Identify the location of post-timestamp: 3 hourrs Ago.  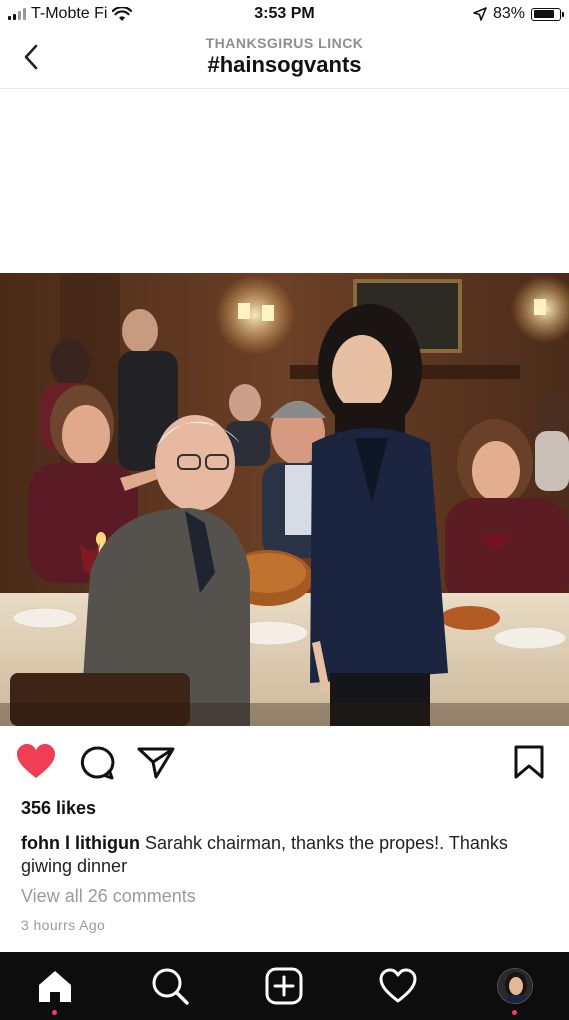
(63, 925).